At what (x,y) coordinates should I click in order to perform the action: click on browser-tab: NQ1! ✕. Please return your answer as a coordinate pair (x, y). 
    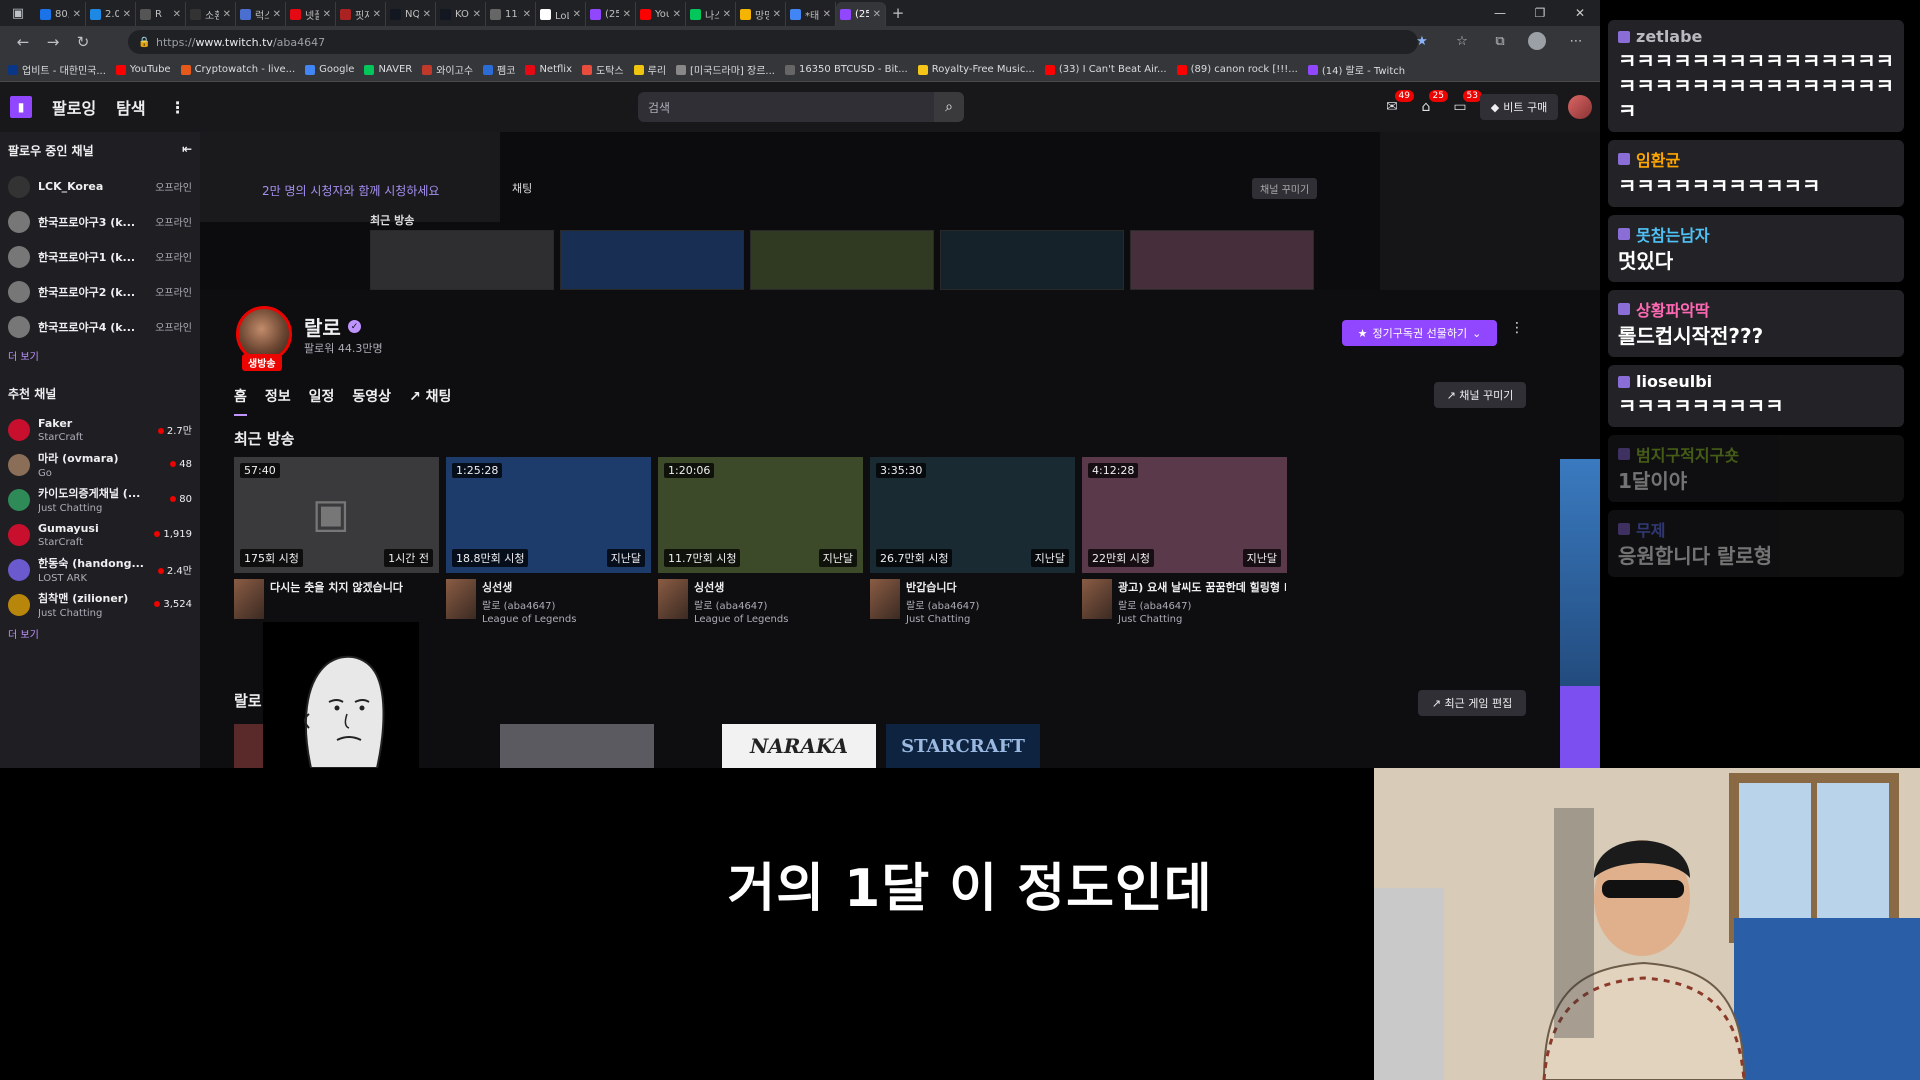
    Looking at the image, I should click on (411, 14).